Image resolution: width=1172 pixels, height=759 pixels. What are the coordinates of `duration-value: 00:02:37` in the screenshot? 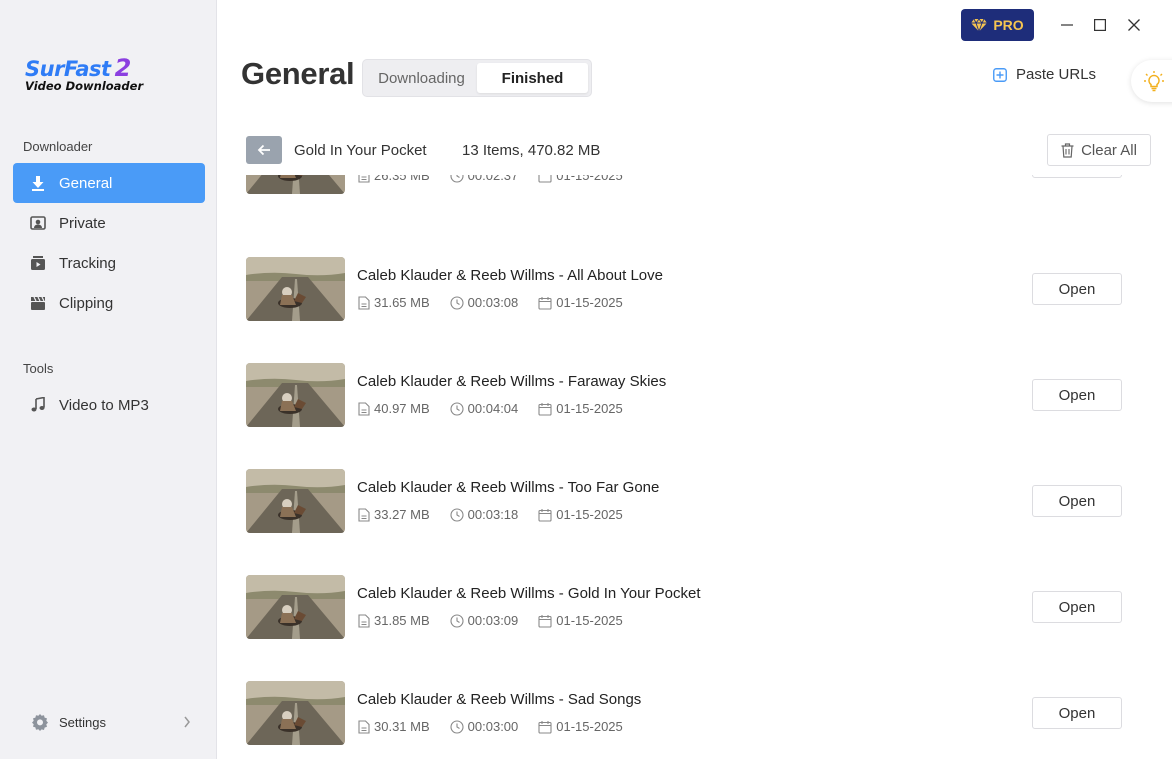 It's located at (493, 179).